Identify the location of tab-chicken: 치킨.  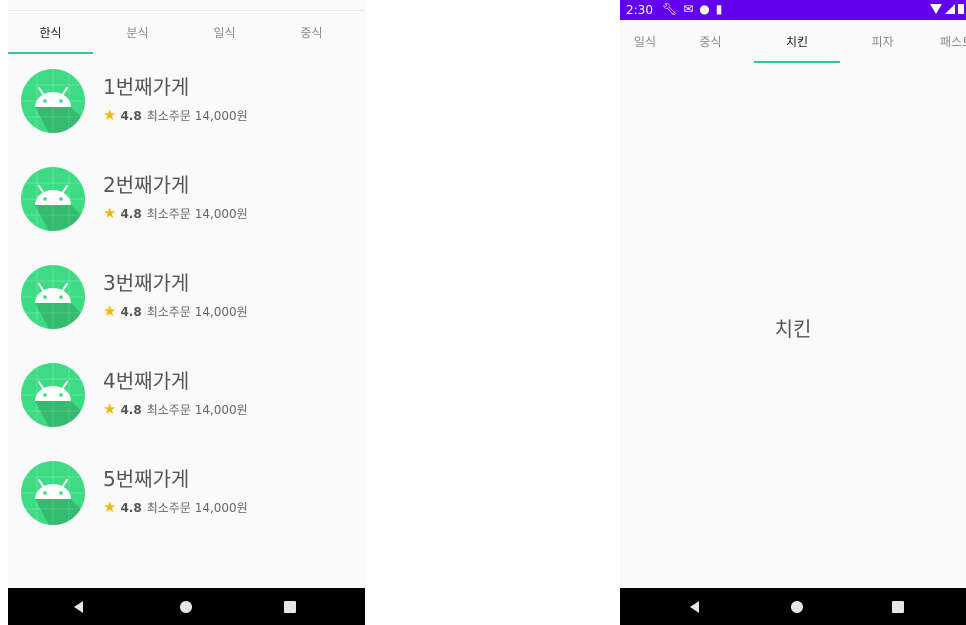
(797, 41).